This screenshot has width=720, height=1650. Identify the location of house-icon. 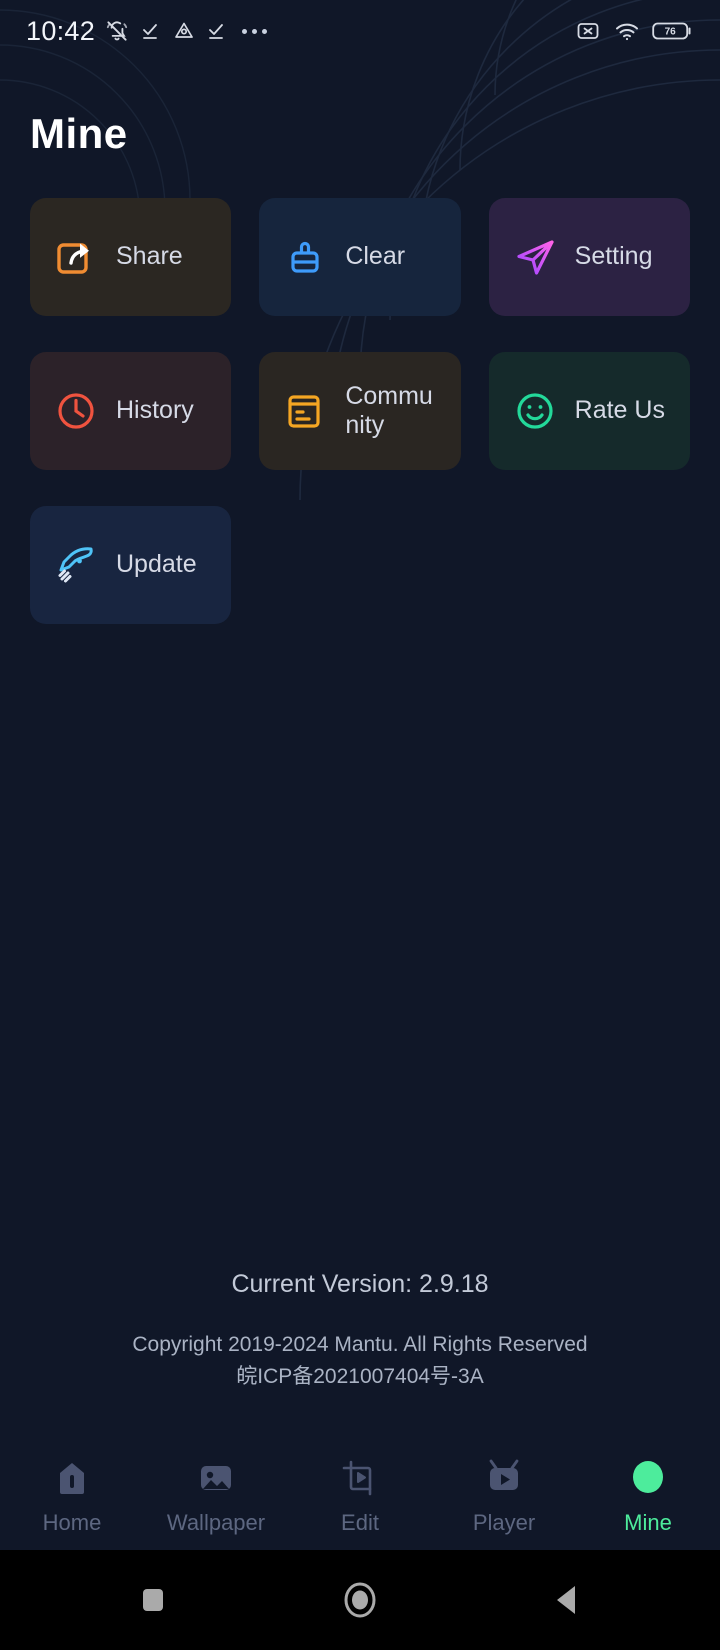
(72, 1478).